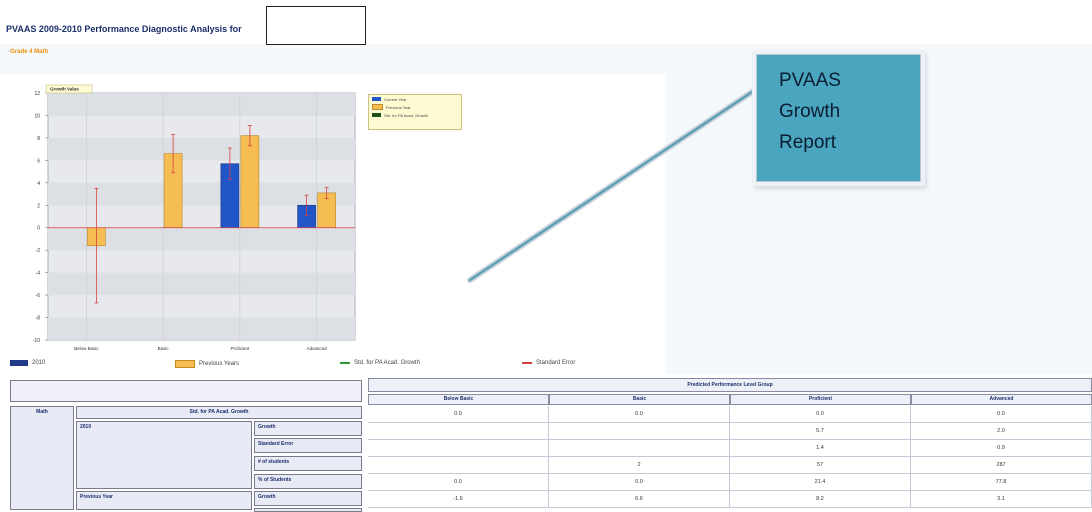 Image resolution: width=1092 pixels, height=512 pixels. I want to click on row-label-std-error-2010: Standard Error, so click(308, 445).